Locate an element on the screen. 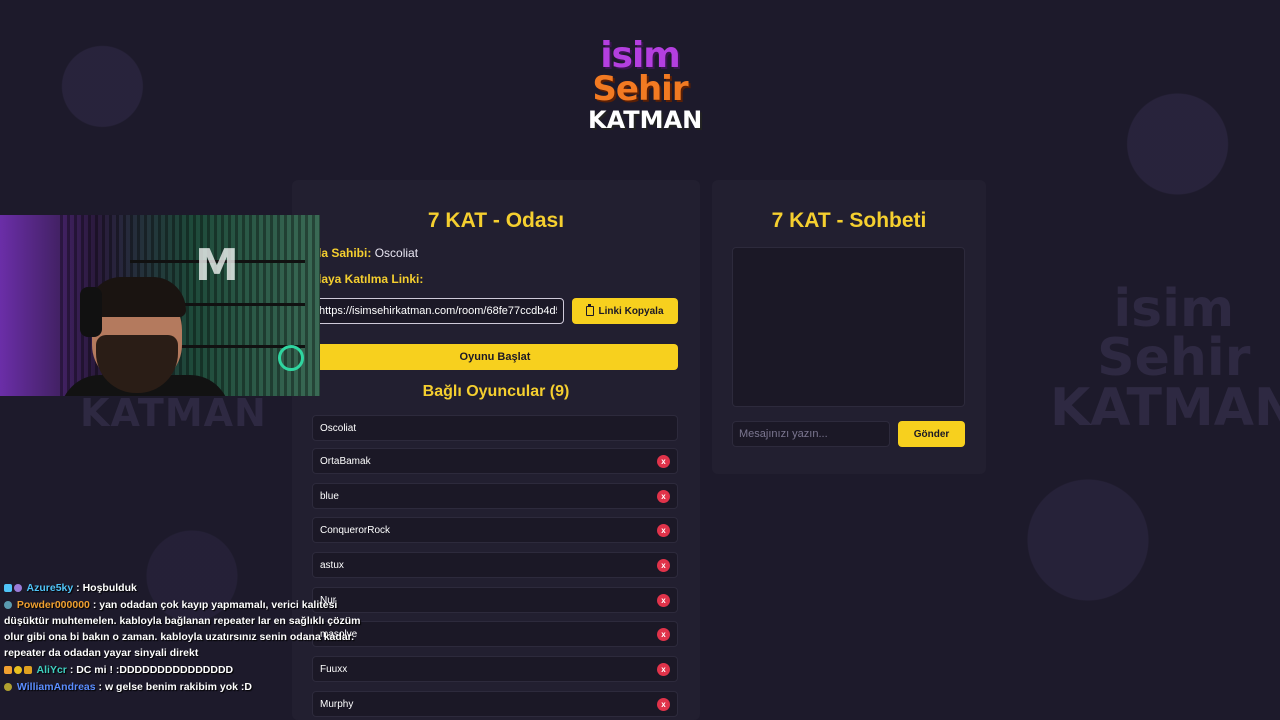  logo-line-3: KATMAN is located at coordinates (645, 120).